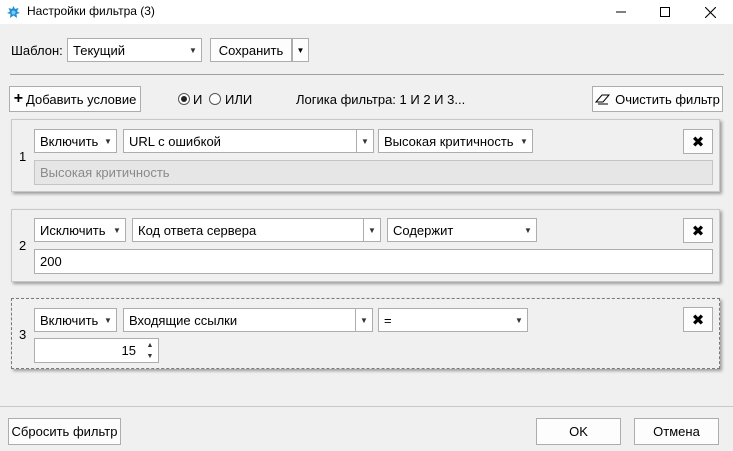  I want to click on window-title: Настройки фильтра (3), so click(91, 11).